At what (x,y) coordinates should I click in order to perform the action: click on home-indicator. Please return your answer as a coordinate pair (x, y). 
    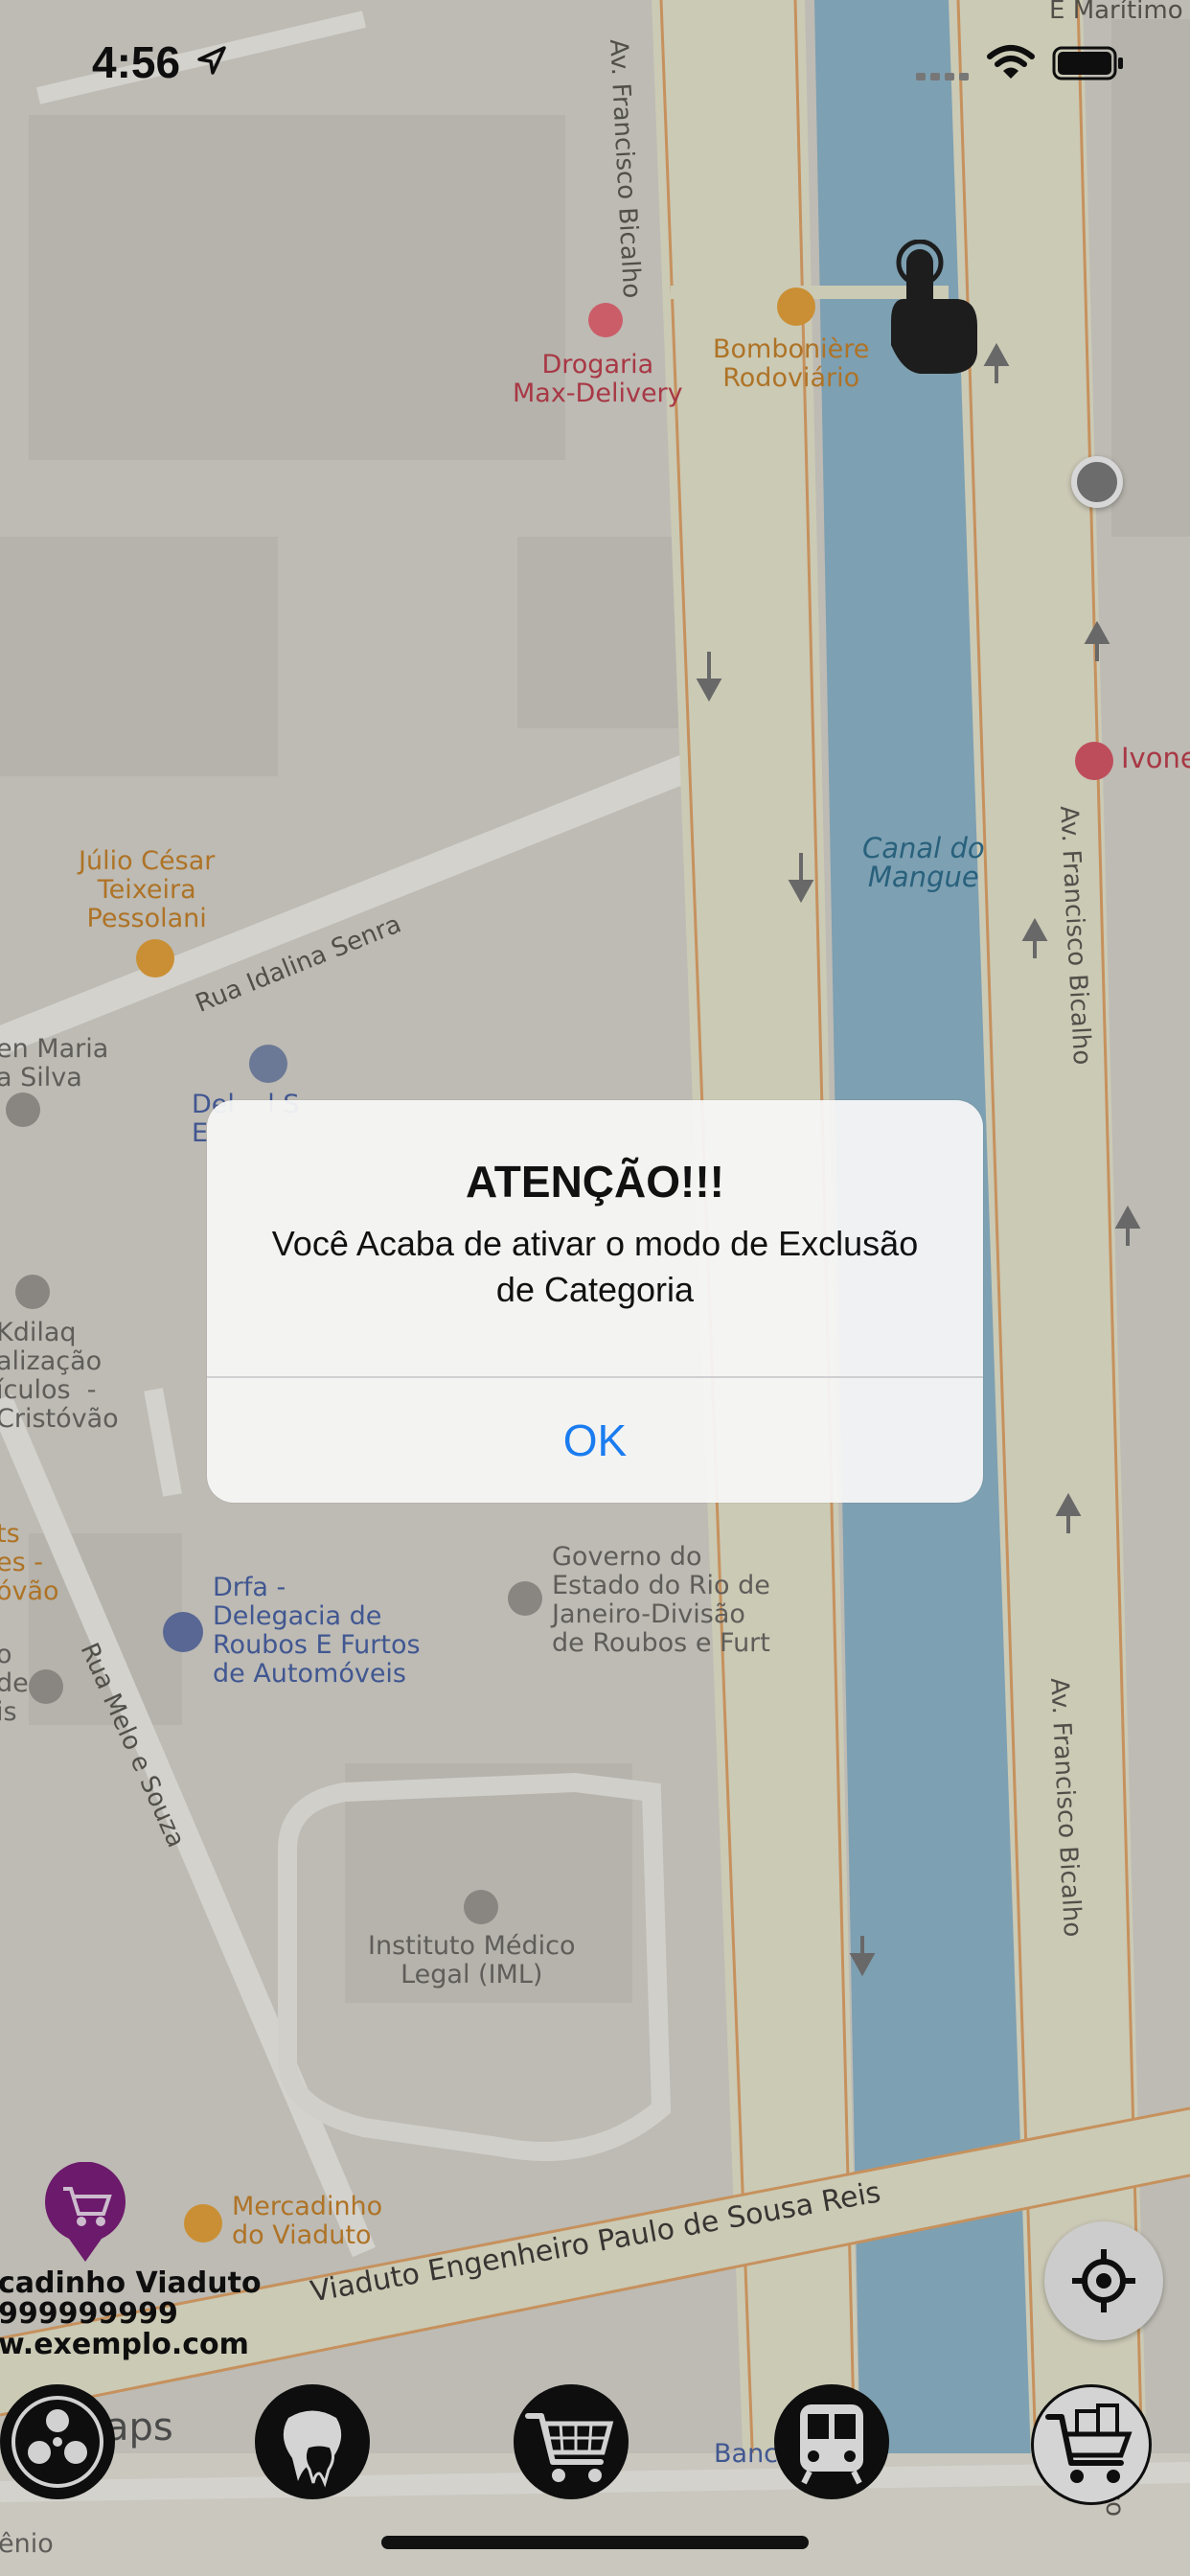
    Looking at the image, I should click on (595, 2542).